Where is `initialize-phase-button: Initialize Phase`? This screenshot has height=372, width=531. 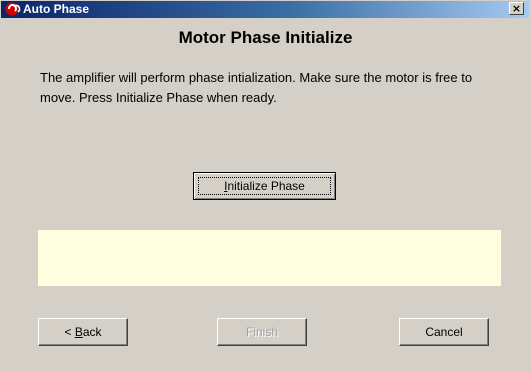
initialize-phase-button: Initialize Phase is located at coordinates (264, 186).